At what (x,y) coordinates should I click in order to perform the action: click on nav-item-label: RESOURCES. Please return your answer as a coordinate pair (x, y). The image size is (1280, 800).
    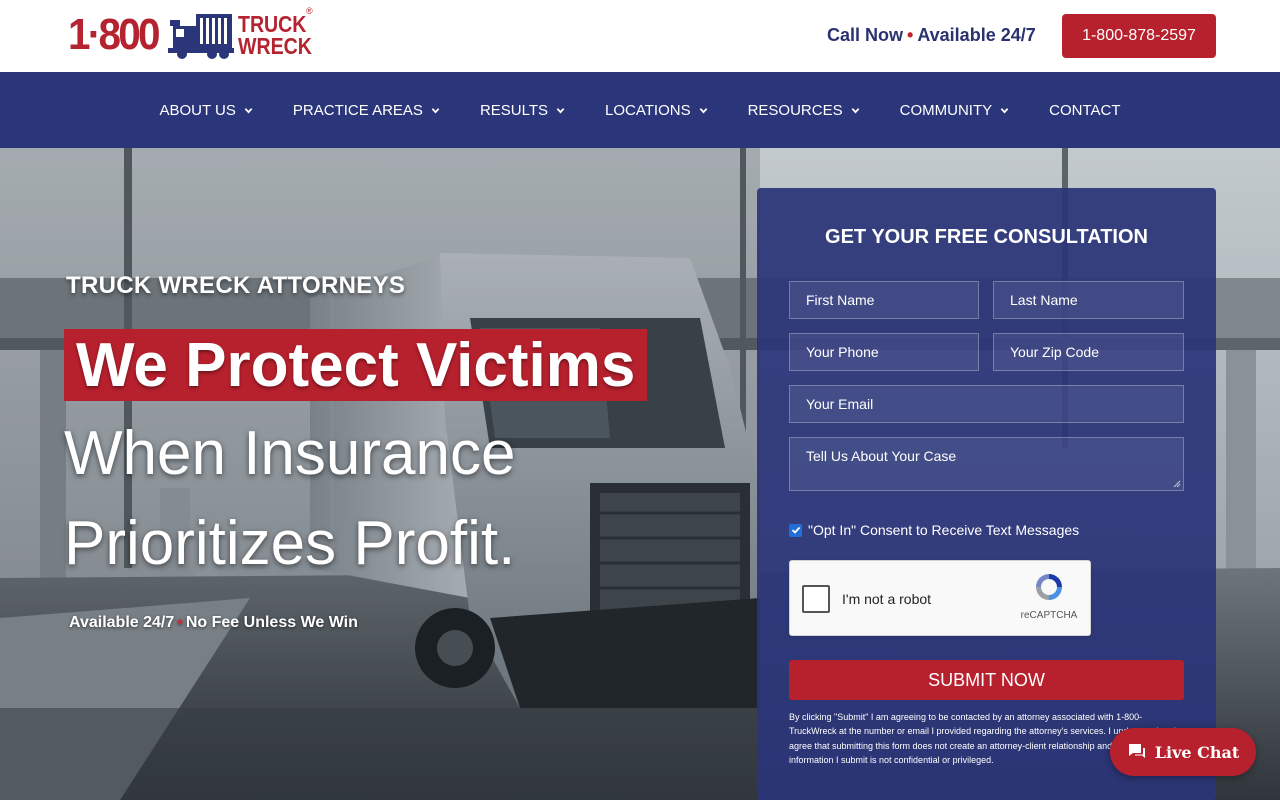
    Looking at the image, I should click on (795, 110).